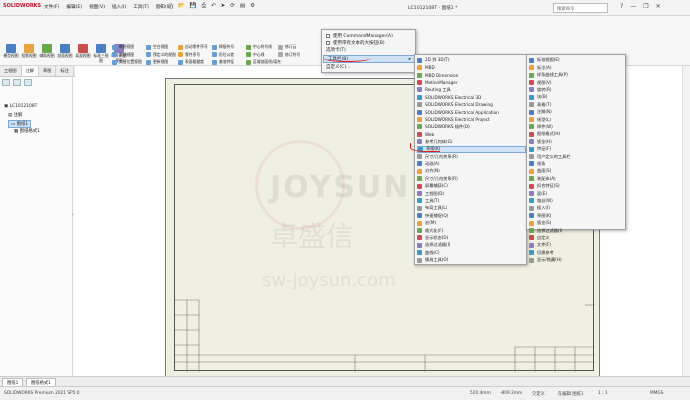 The width and height of the screenshot is (690, 400). Describe the element at coordinates (263, 62) in the screenshot. I see `area-hatch-button: 区域剖面线/填充` at that location.